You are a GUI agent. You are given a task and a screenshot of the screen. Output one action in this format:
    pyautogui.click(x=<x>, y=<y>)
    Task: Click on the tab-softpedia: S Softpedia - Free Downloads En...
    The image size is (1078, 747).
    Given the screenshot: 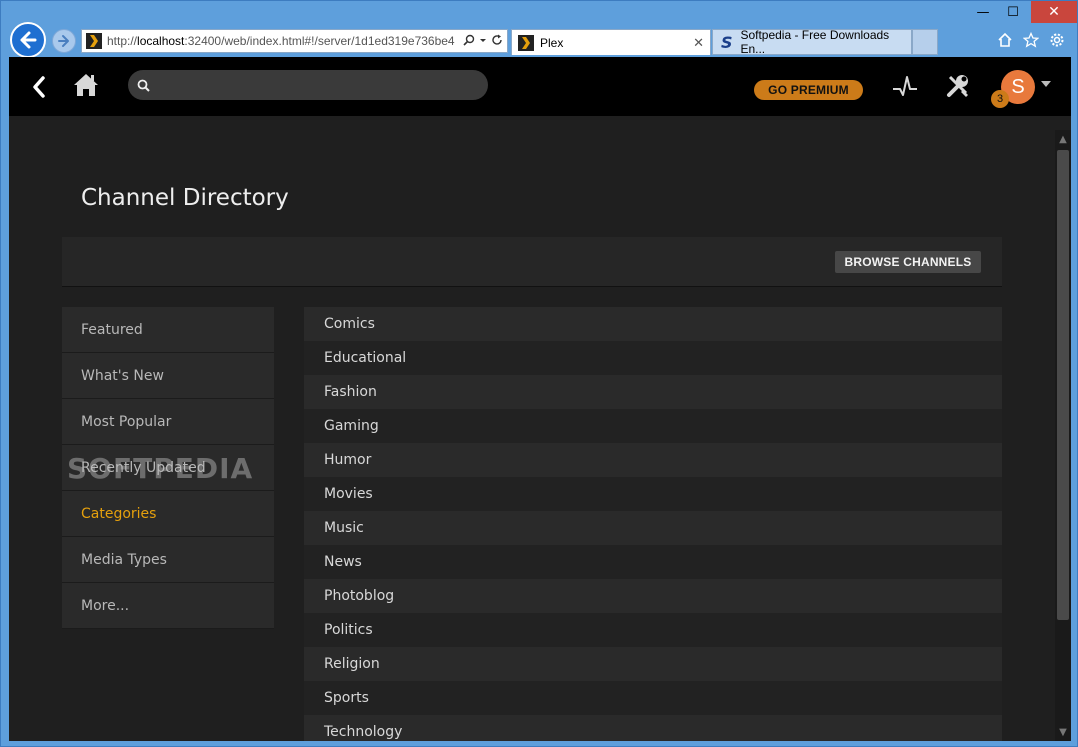 What is the action you would take?
    pyautogui.click(x=812, y=42)
    